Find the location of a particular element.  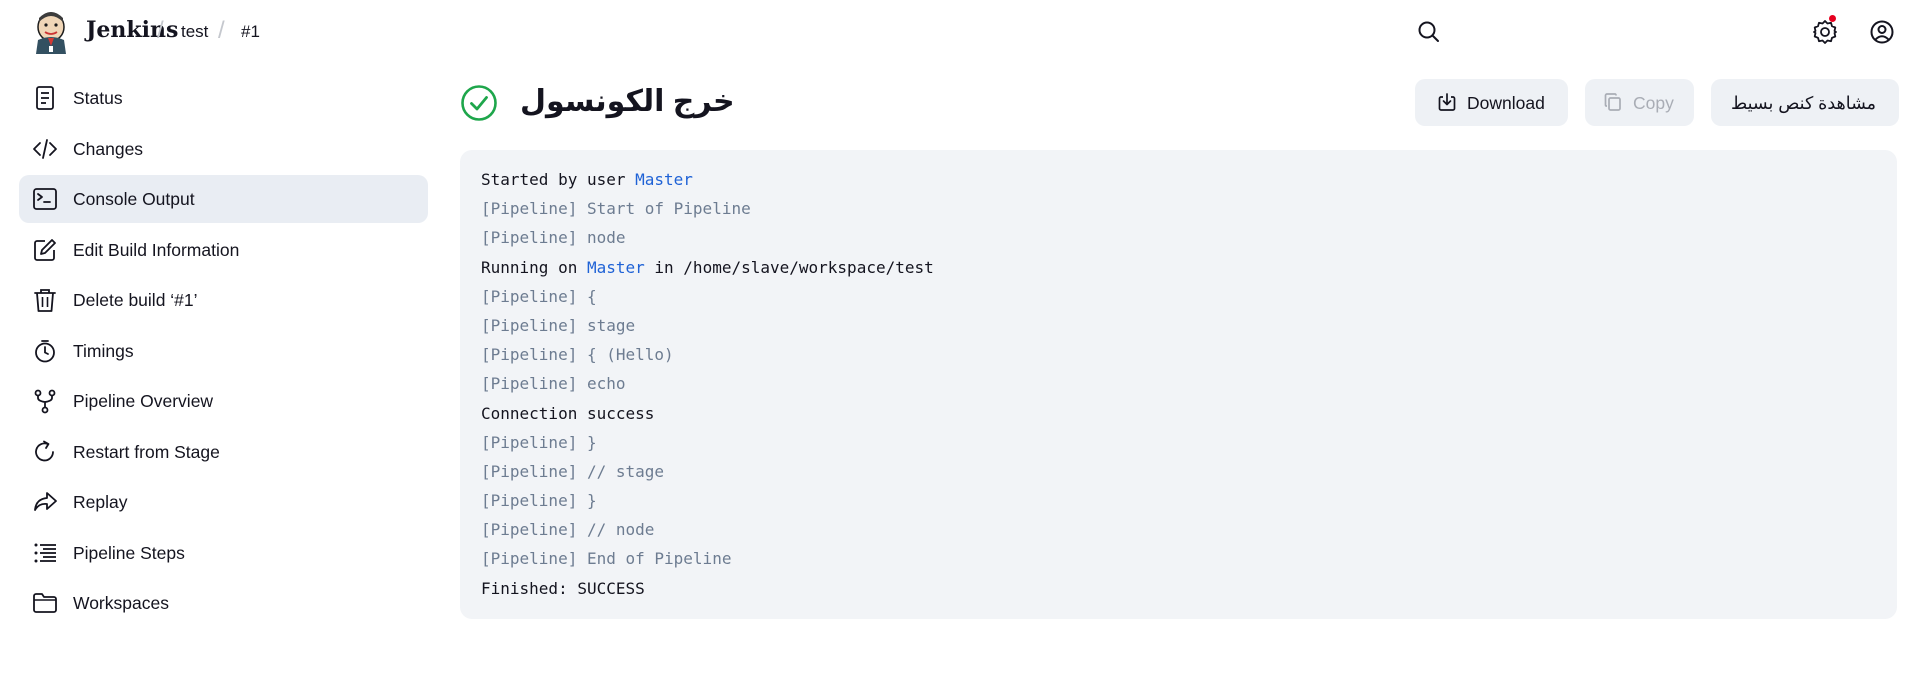

sidebar-item-label: Edit Build Information is located at coordinates (156, 249).